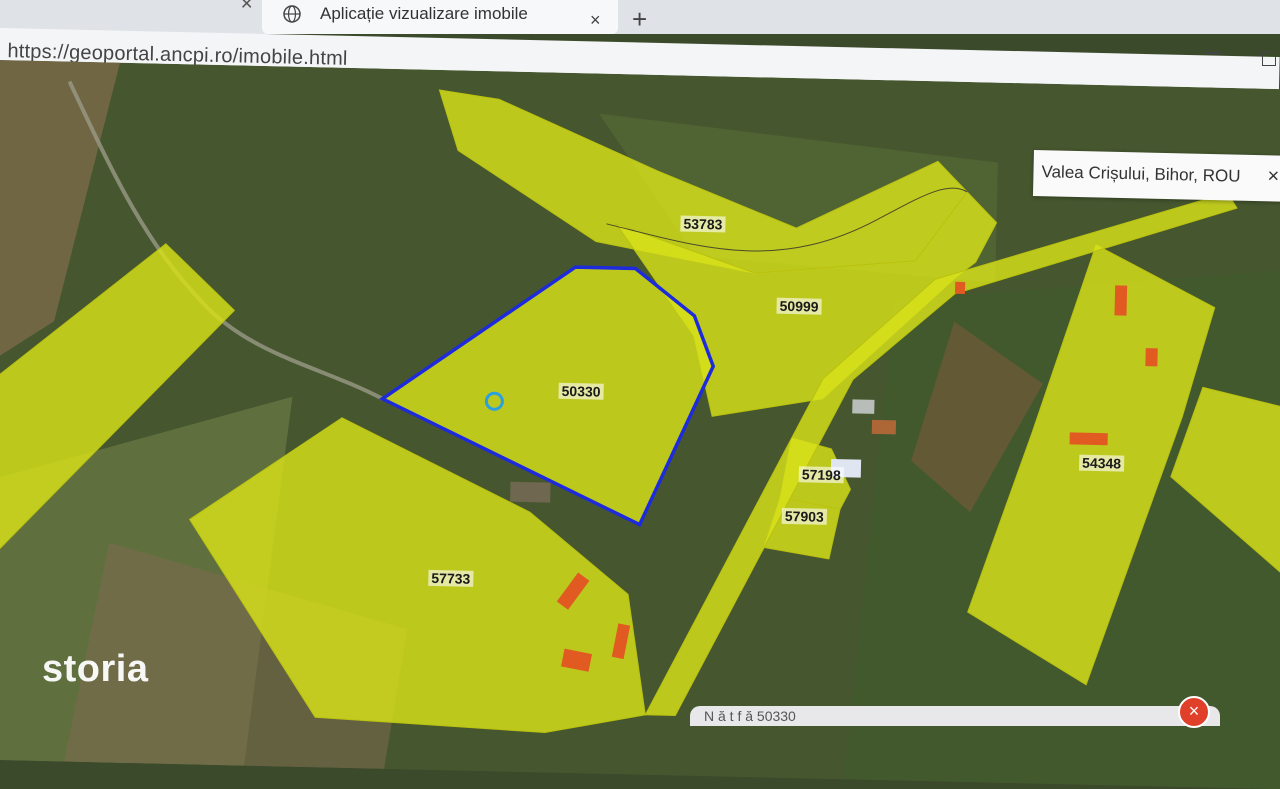  I want to click on previous-tab-close-icon: ✕, so click(246, 7).